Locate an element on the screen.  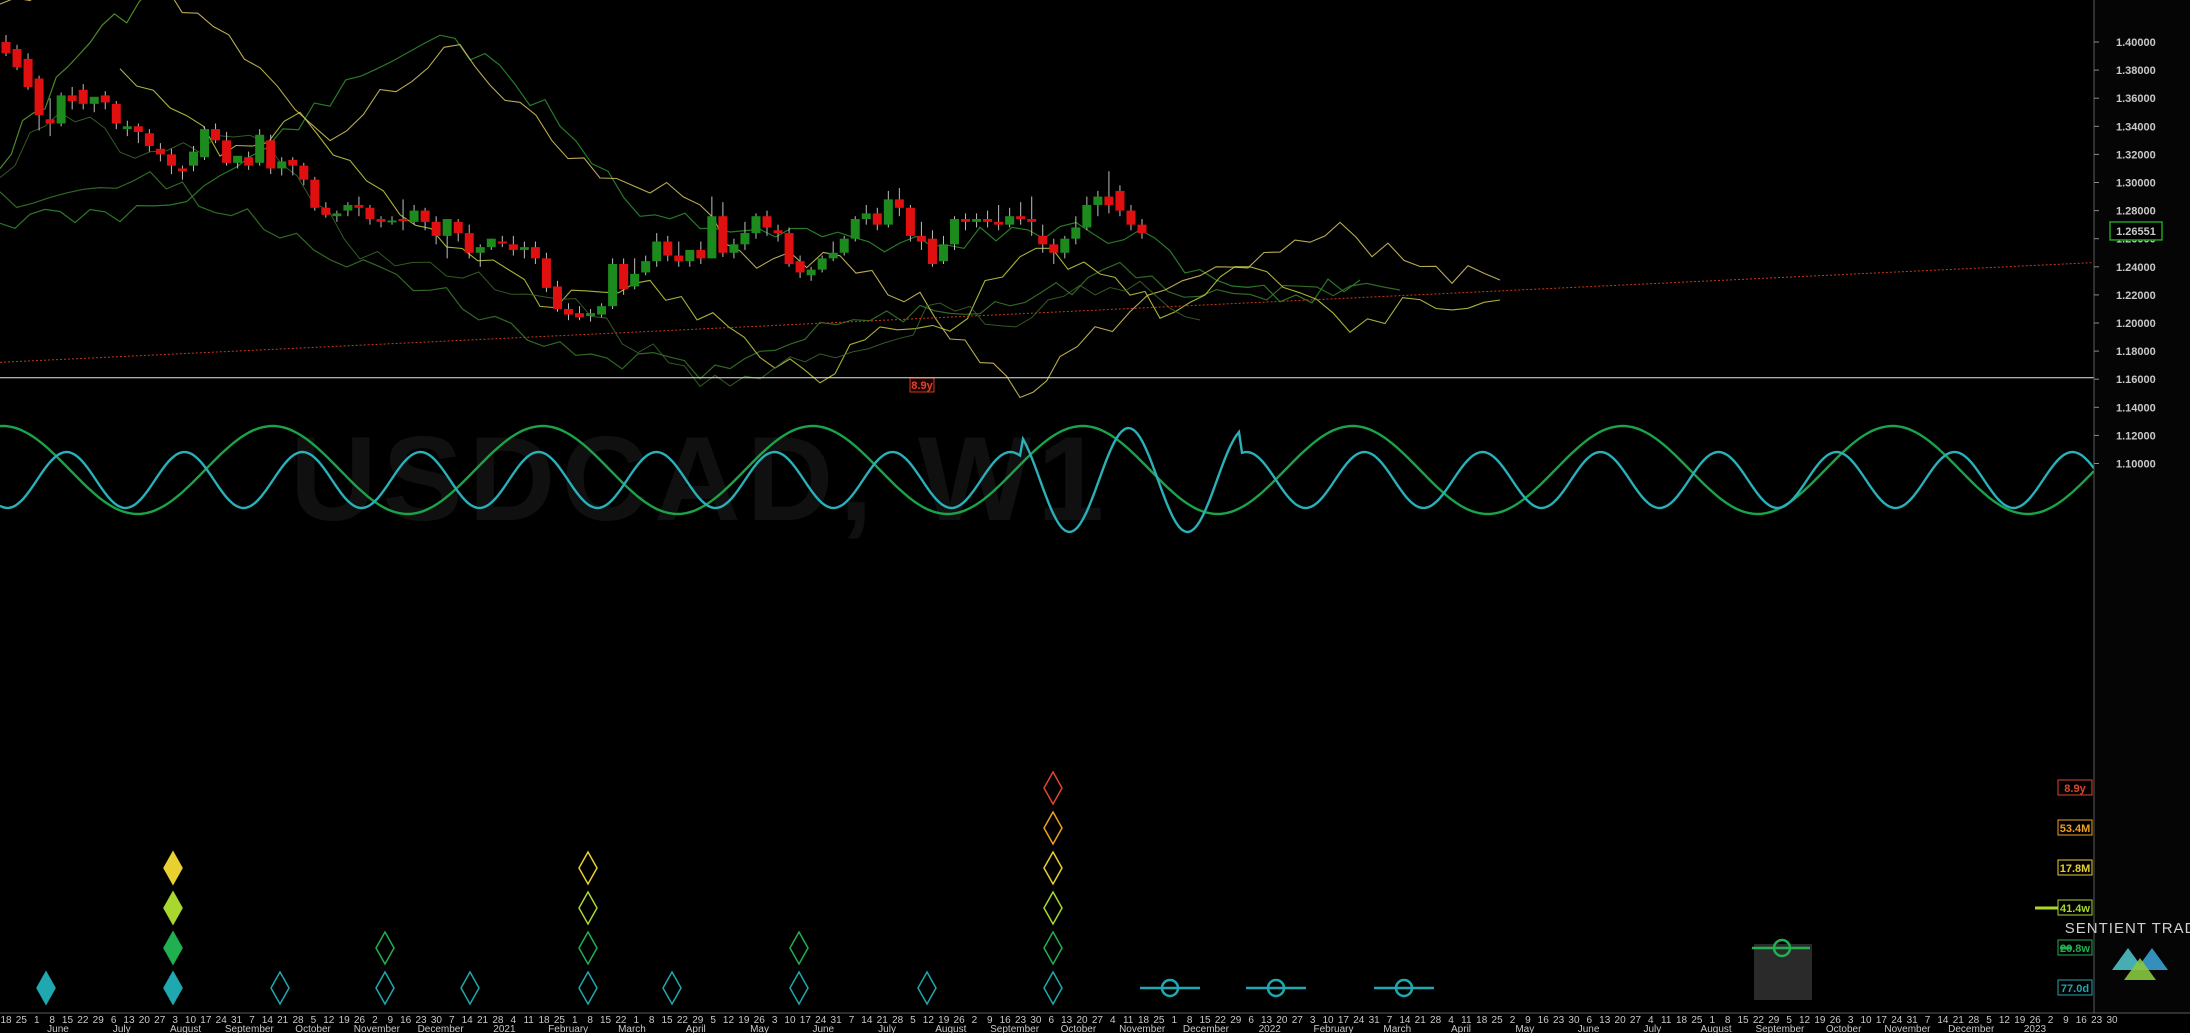
symbol-watermark: USDCAD, W1 is located at coordinates (700, 479).